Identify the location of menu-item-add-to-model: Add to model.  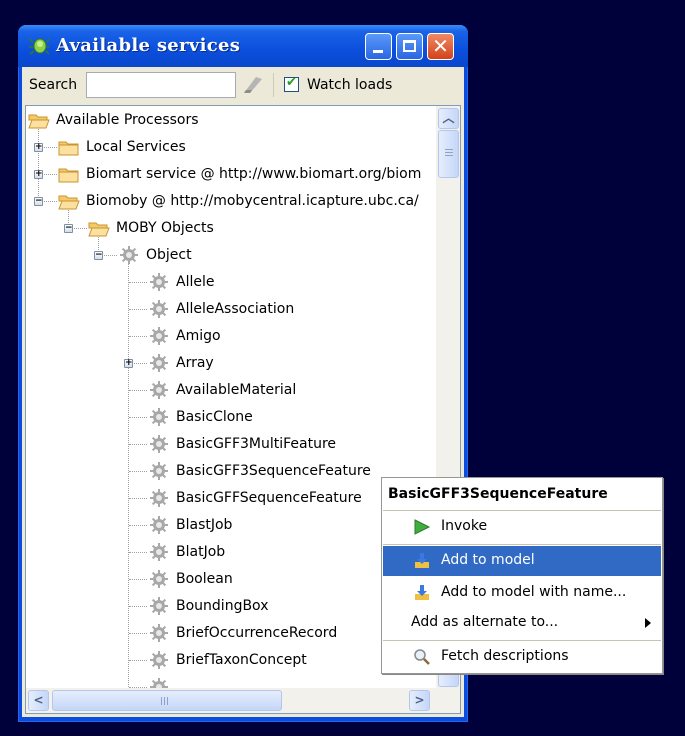
(522, 561).